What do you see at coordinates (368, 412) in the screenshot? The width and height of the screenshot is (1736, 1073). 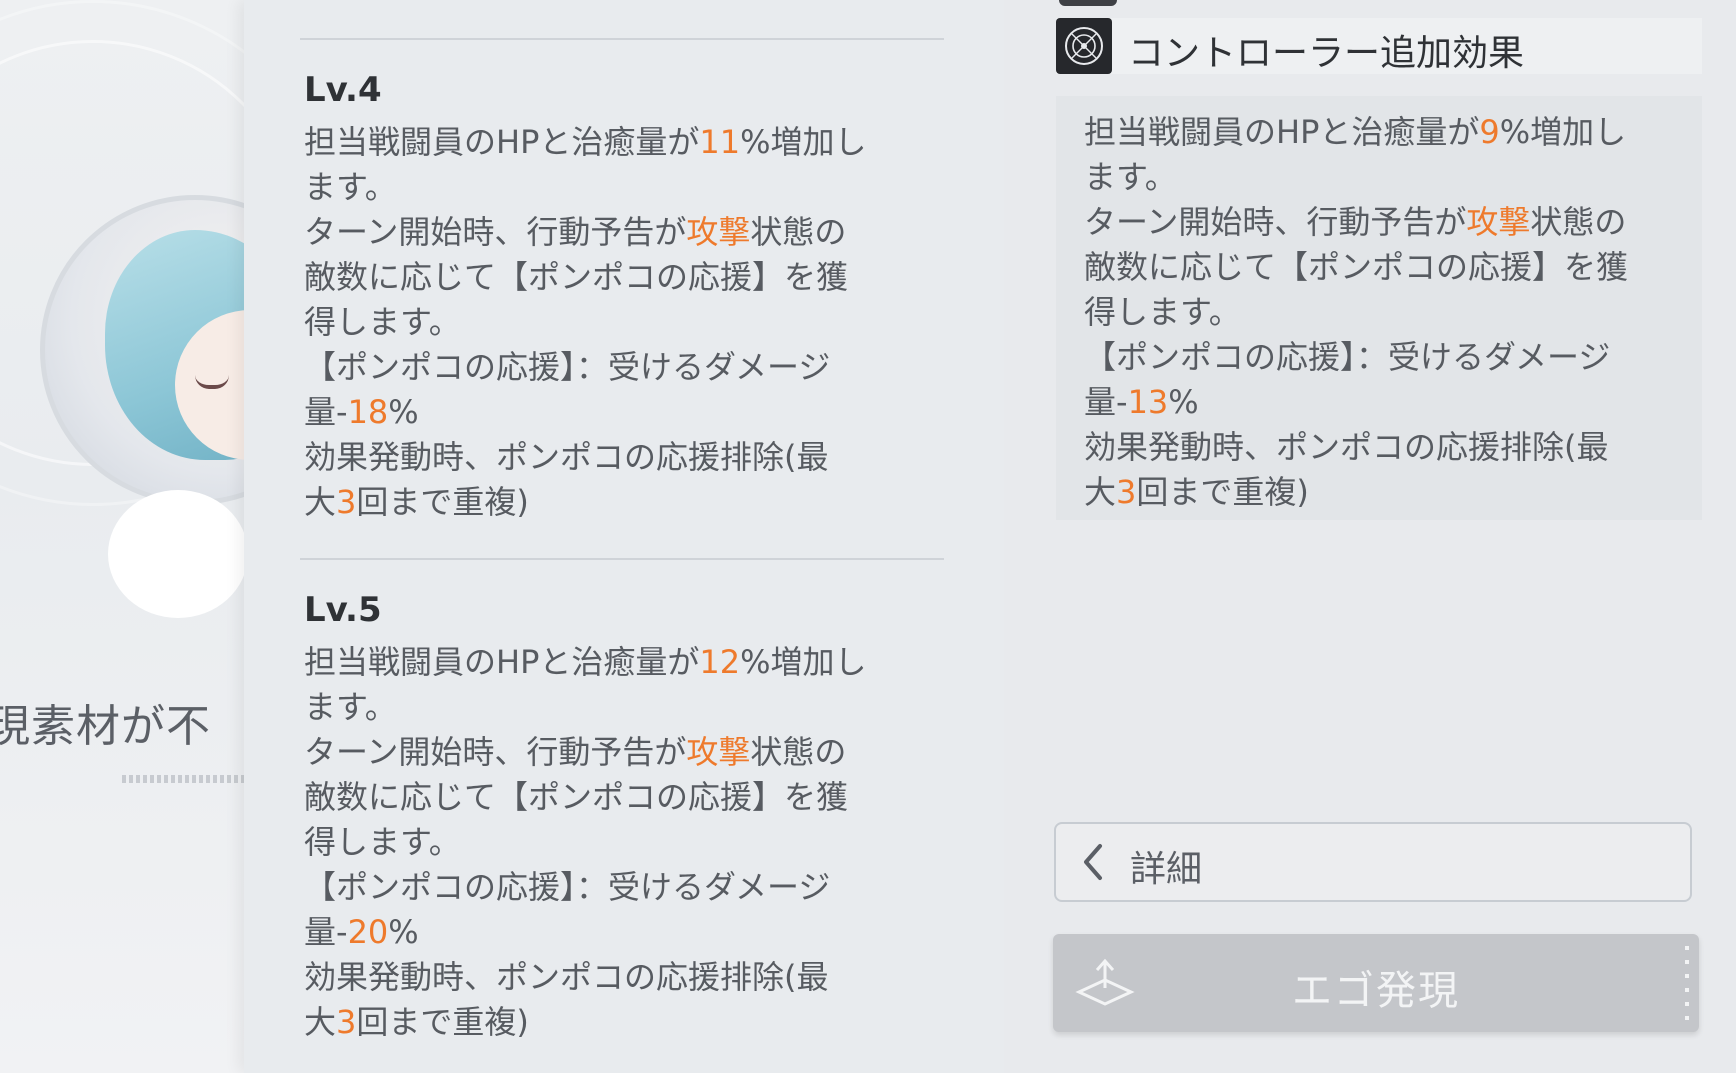 I see `highlight-value: 18` at bounding box center [368, 412].